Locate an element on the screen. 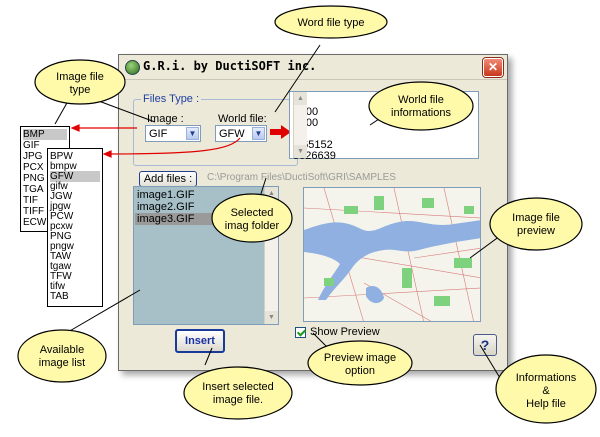 The width and height of the screenshot is (600, 437). callout-image-file-type: Image file type is located at coordinates (80, 82).